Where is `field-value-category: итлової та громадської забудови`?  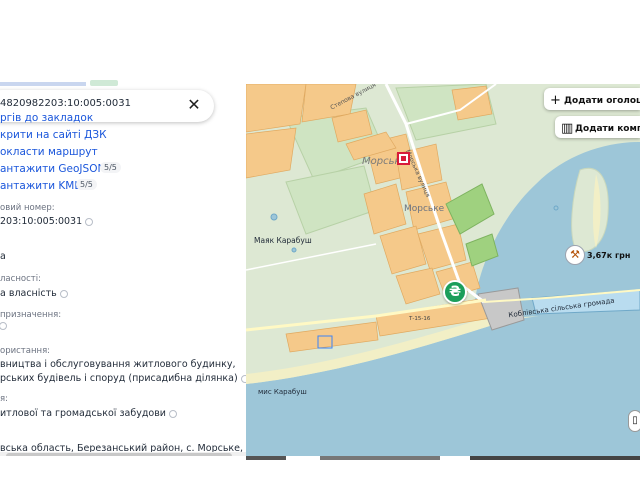
field-value-category: итлової та громадської забудови is located at coordinates (88, 413).